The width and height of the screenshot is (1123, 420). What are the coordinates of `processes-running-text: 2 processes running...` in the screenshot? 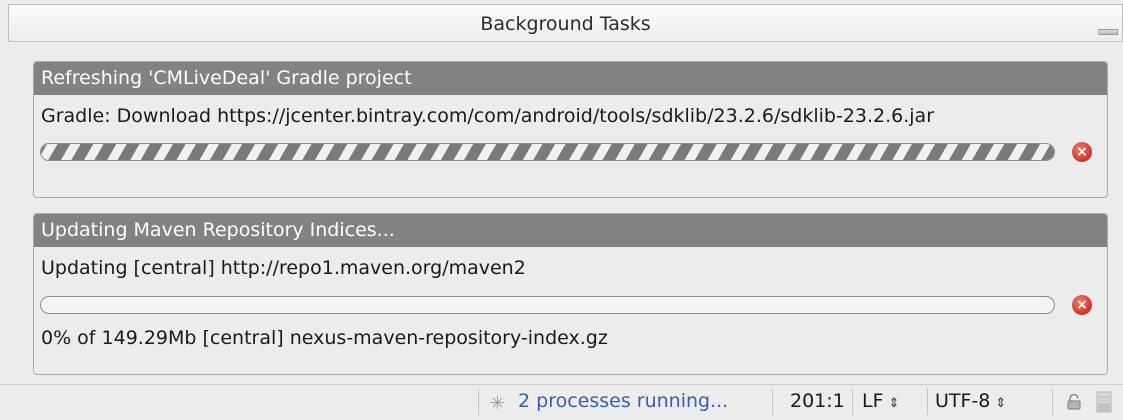 It's located at (623, 401).